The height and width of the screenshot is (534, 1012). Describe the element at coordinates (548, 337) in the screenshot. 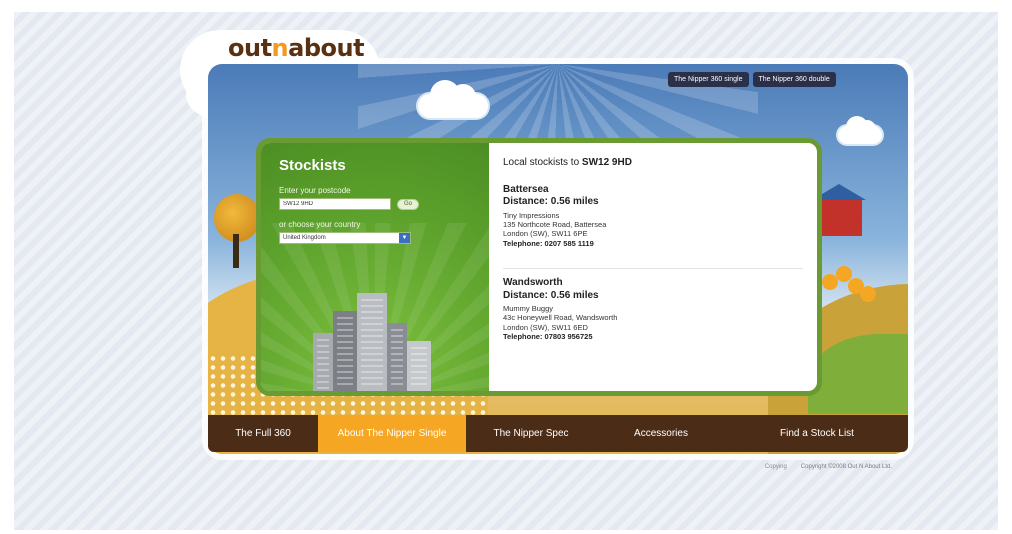

I see `store-telephone: Telephone: 07803 956725` at that location.